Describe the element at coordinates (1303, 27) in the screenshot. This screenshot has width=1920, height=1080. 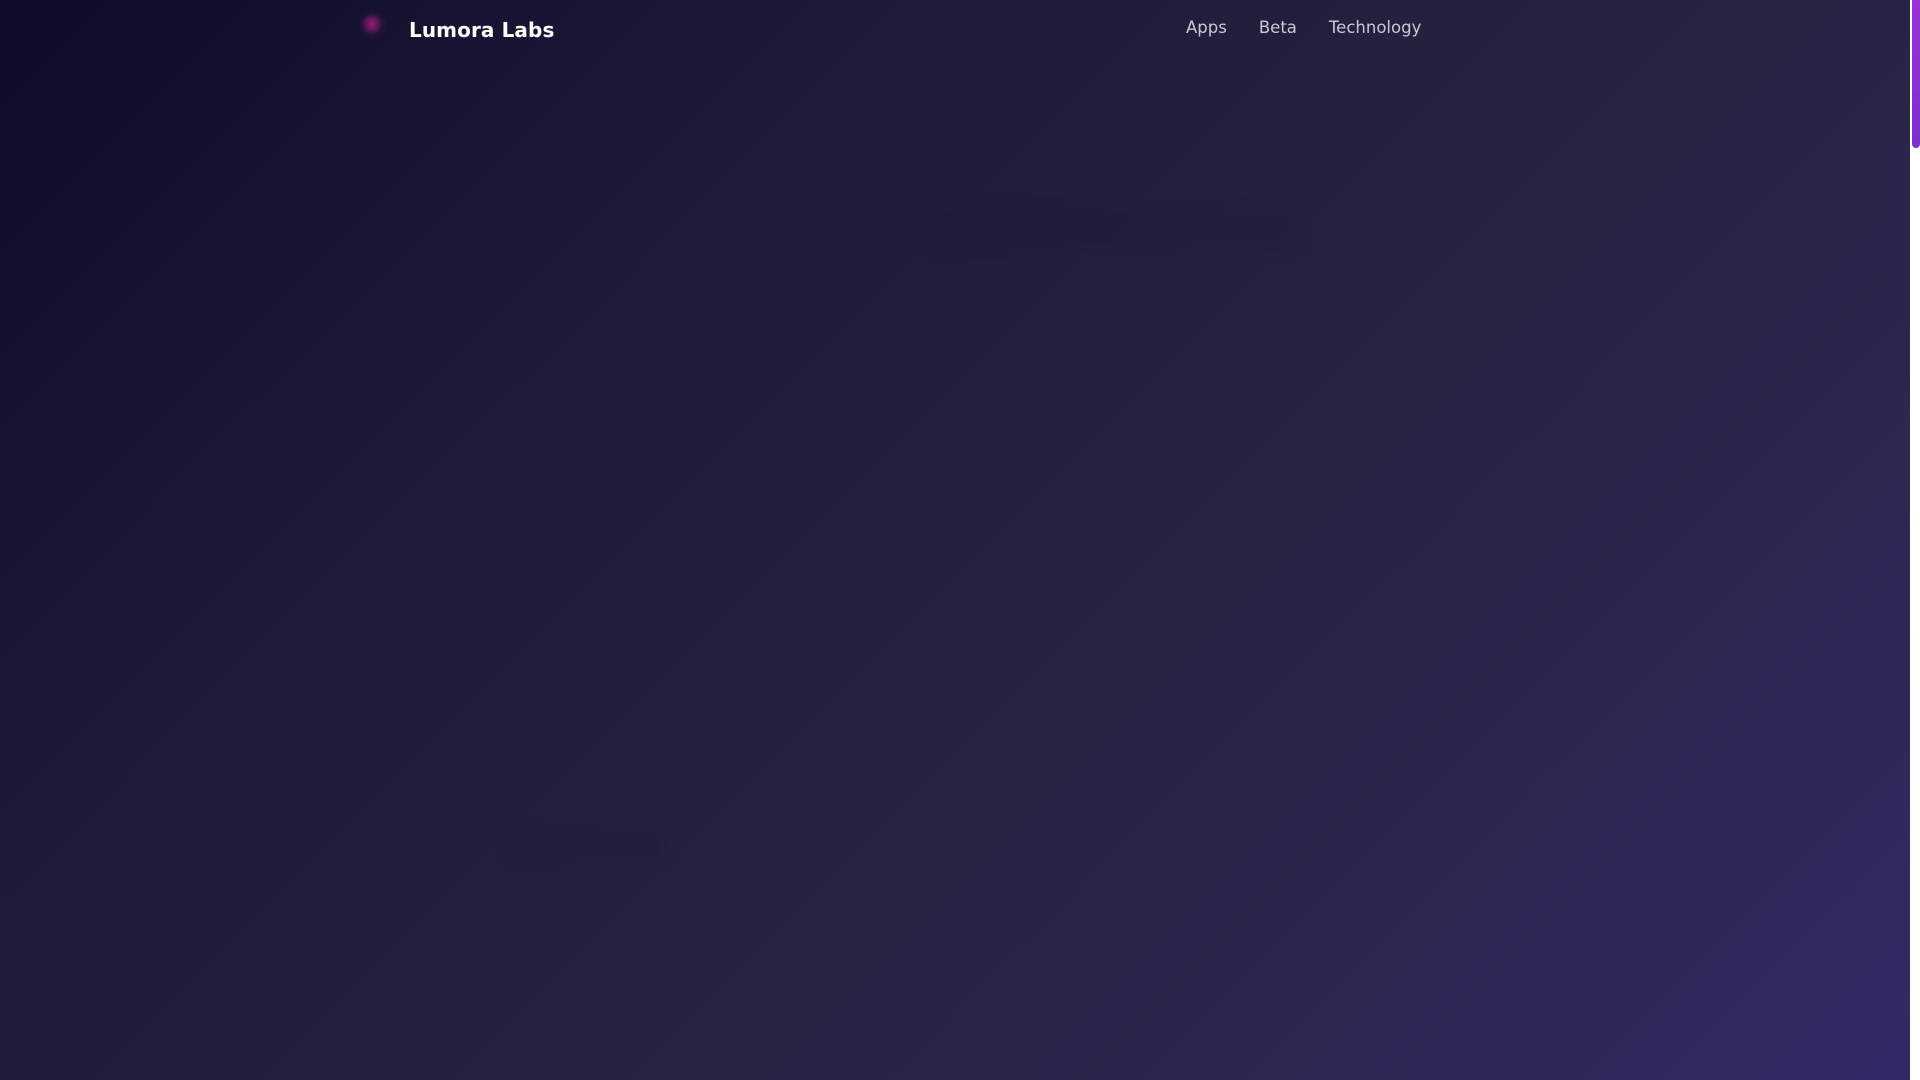
I see `main-nav: Apps Beta Technology` at that location.